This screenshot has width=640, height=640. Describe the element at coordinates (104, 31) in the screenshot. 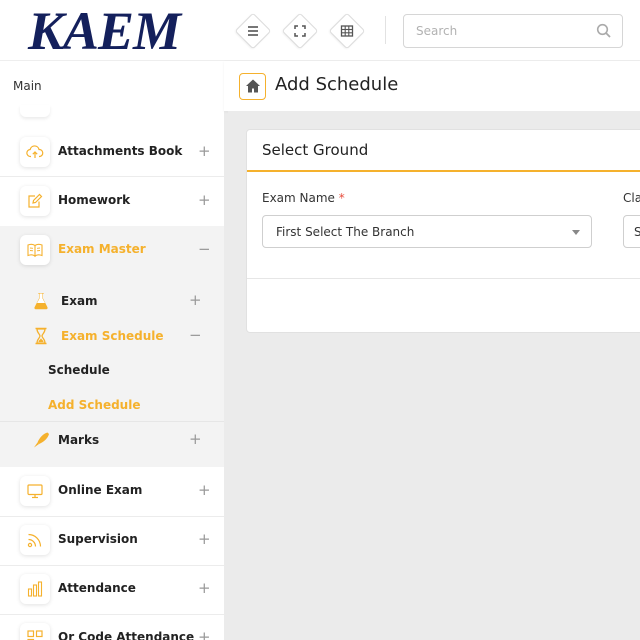

I see `logo: KAEM` at that location.